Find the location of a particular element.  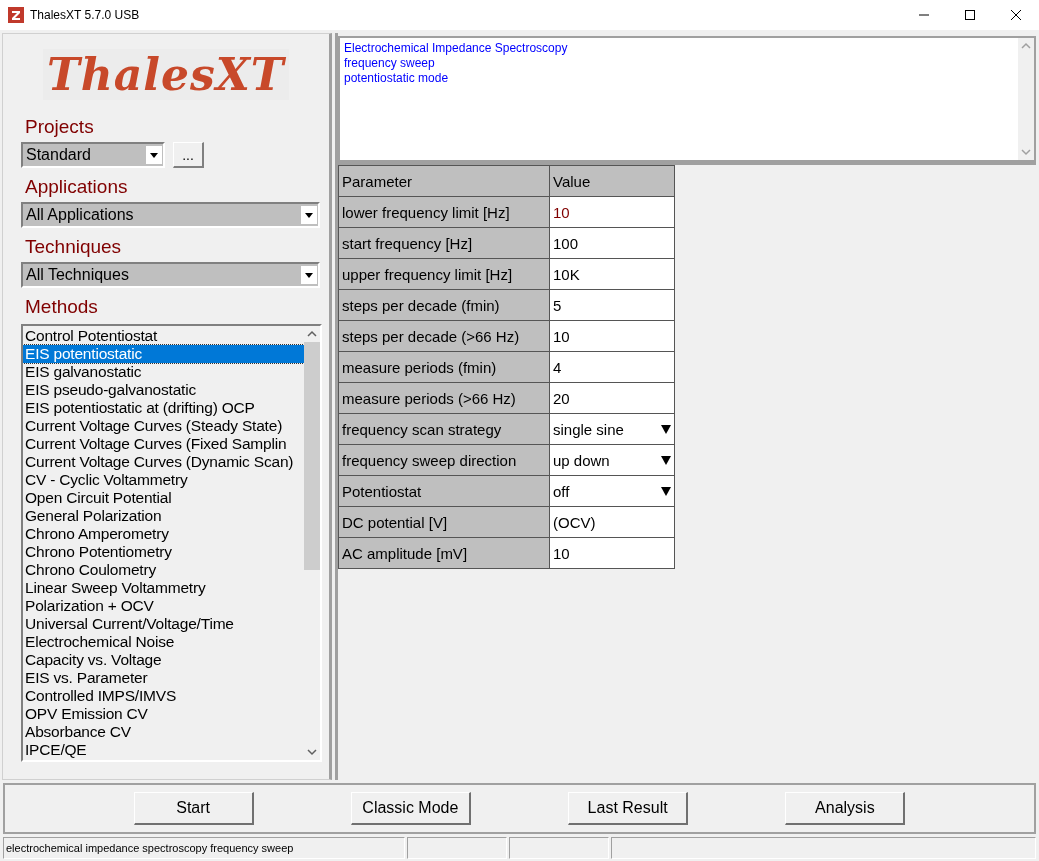

value-field: 20 is located at coordinates (612, 398).